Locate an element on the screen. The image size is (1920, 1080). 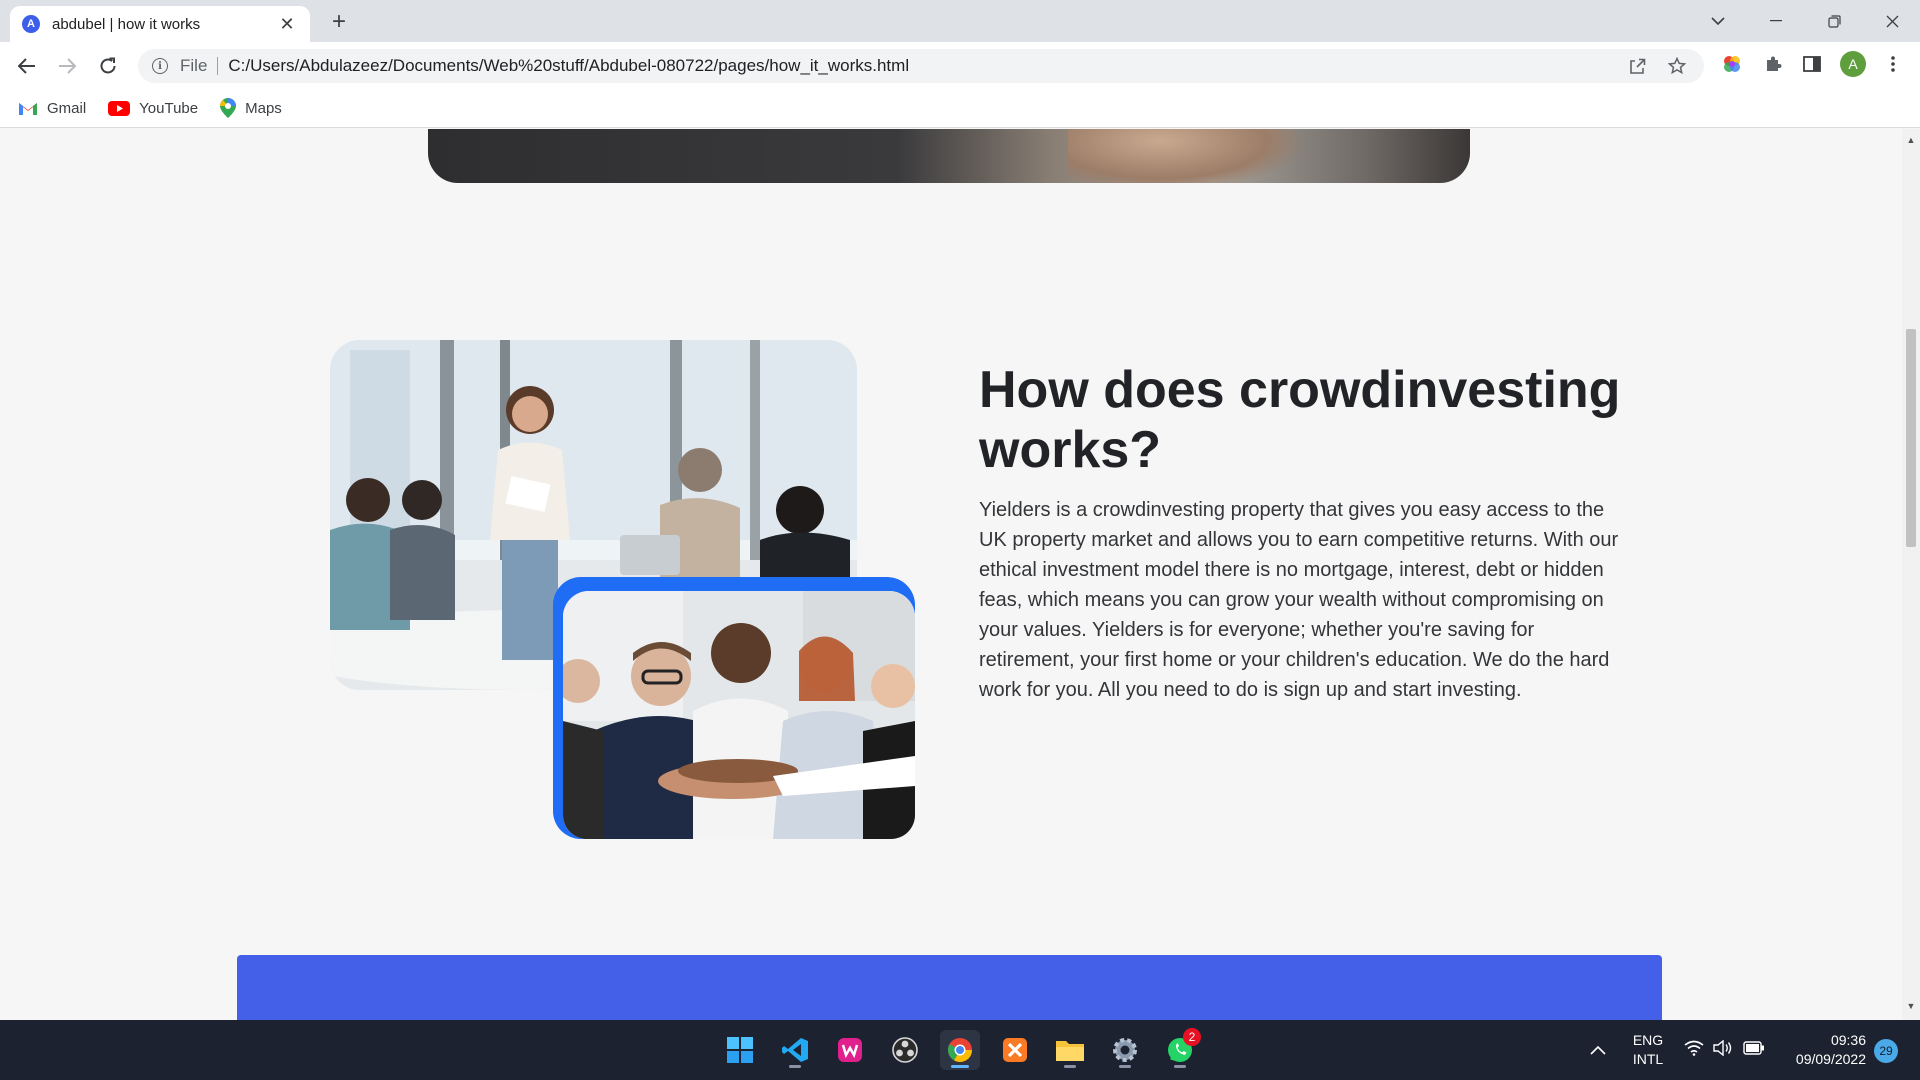
close-window-button is located at coordinates (1892, 21).